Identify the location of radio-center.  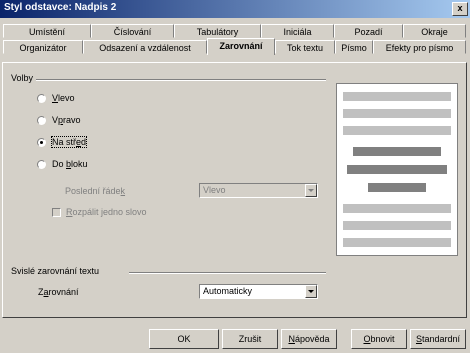
(41, 142).